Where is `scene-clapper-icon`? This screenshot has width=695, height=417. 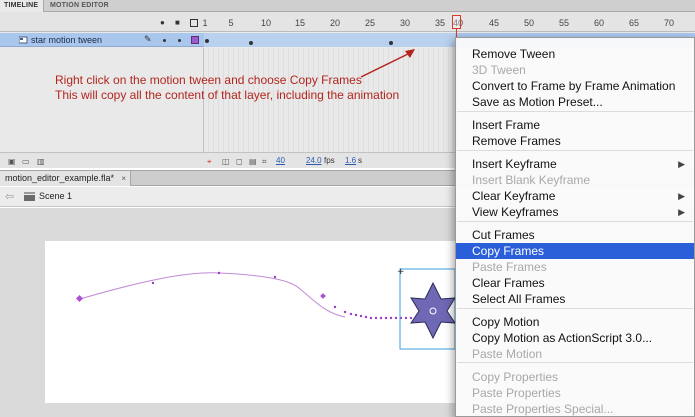 scene-clapper-icon is located at coordinates (29, 196).